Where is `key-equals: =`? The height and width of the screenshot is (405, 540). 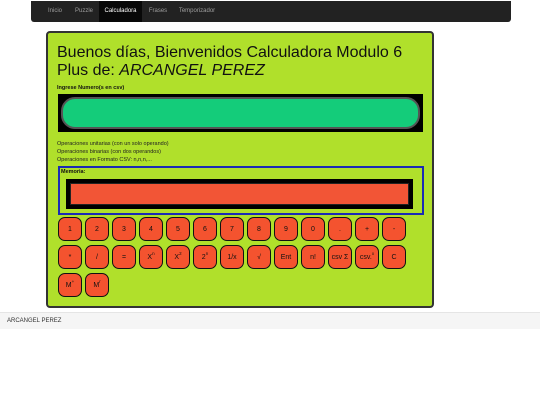 key-equals: = is located at coordinates (124, 257).